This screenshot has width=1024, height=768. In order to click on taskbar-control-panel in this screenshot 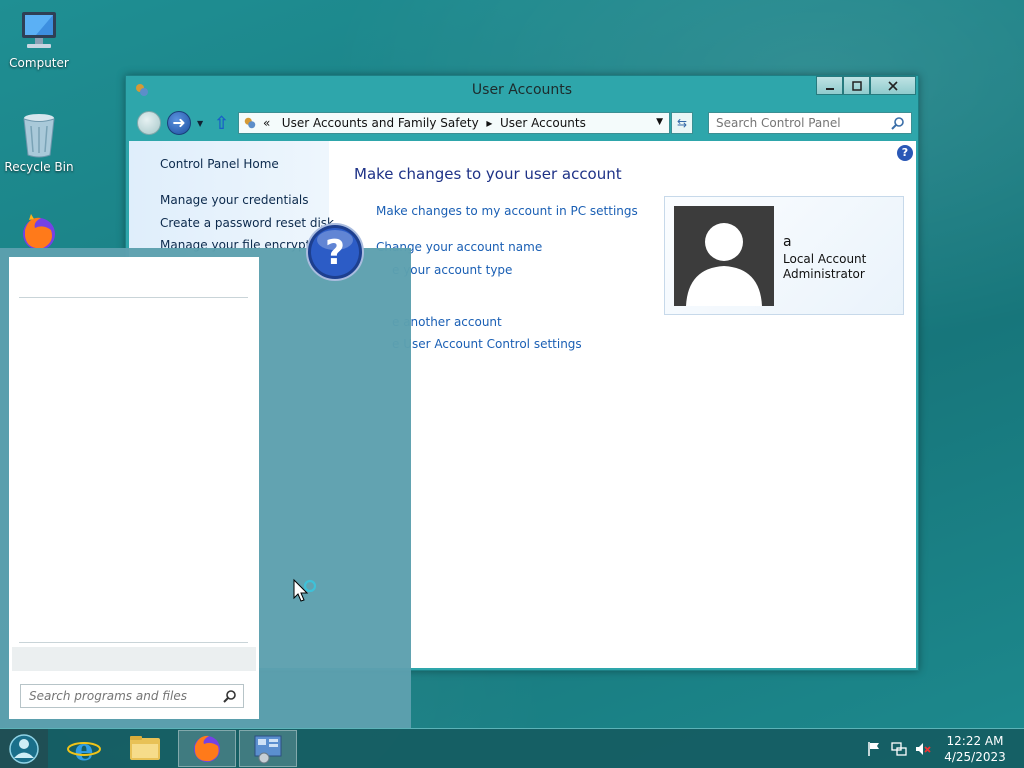, I will do `click(268, 748)`.